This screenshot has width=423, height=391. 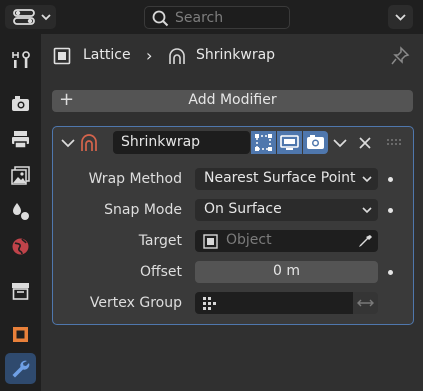 I want to click on vertex-group-field, so click(x=274, y=303).